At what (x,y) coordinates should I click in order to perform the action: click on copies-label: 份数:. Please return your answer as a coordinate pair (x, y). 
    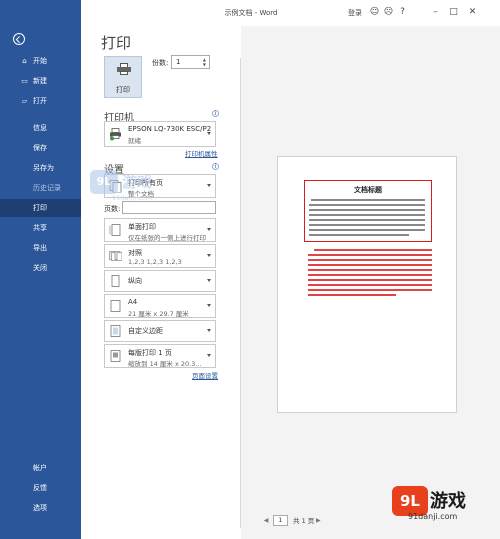
    Looking at the image, I should click on (160, 63).